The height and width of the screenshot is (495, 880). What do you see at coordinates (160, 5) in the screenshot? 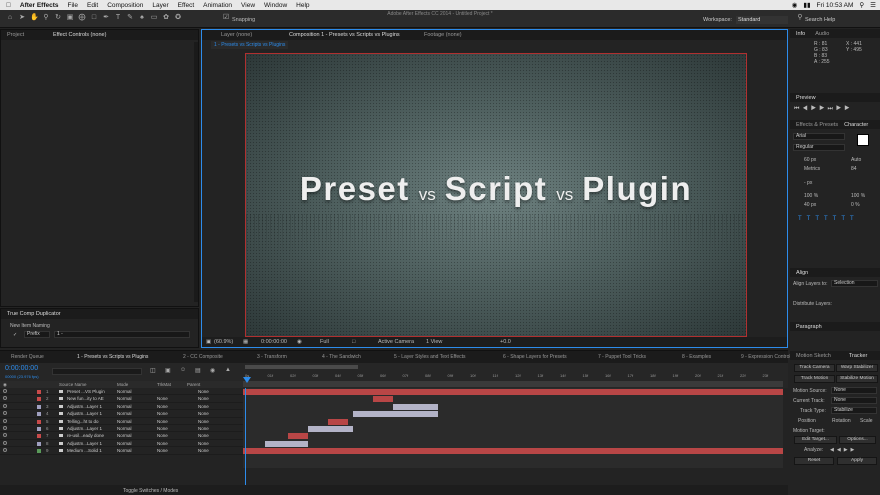
I see `menu-layer: Layer` at bounding box center [160, 5].